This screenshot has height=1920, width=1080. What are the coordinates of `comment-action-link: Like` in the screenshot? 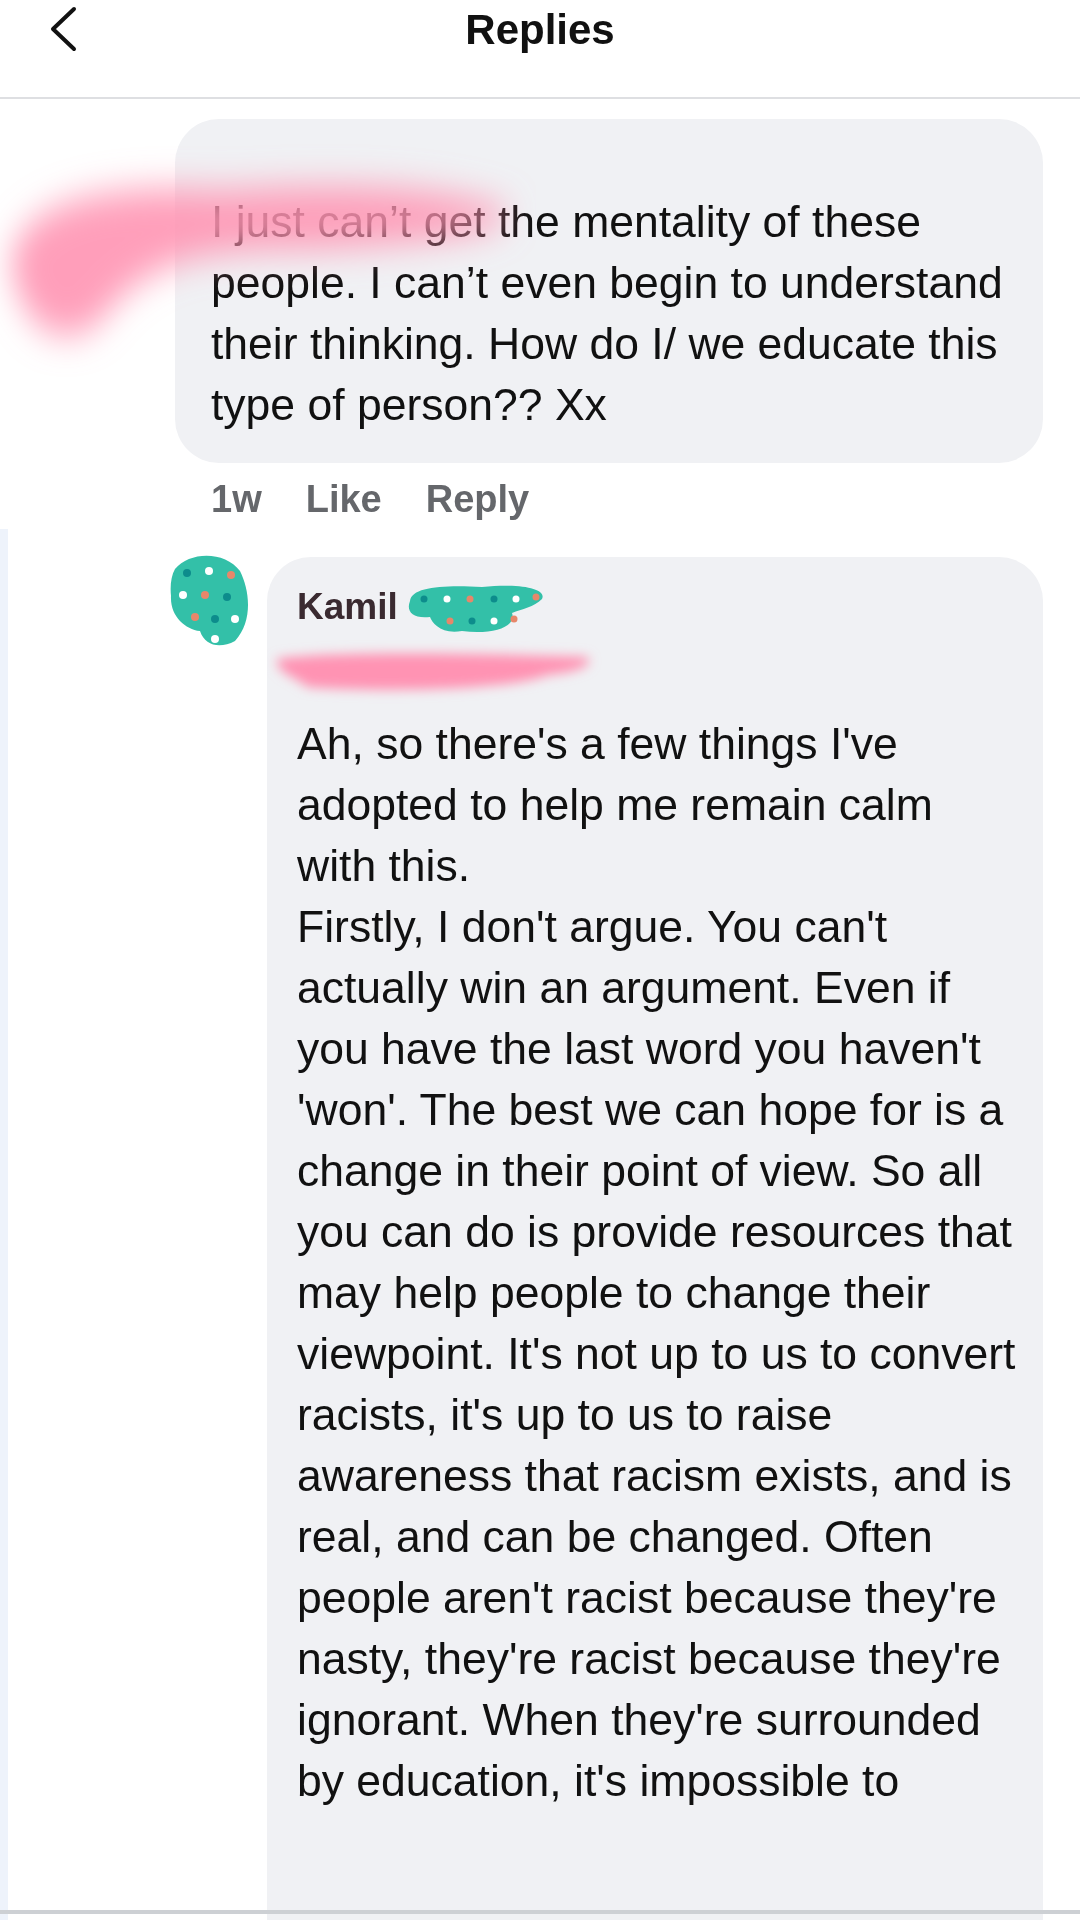 It's located at (343, 499).